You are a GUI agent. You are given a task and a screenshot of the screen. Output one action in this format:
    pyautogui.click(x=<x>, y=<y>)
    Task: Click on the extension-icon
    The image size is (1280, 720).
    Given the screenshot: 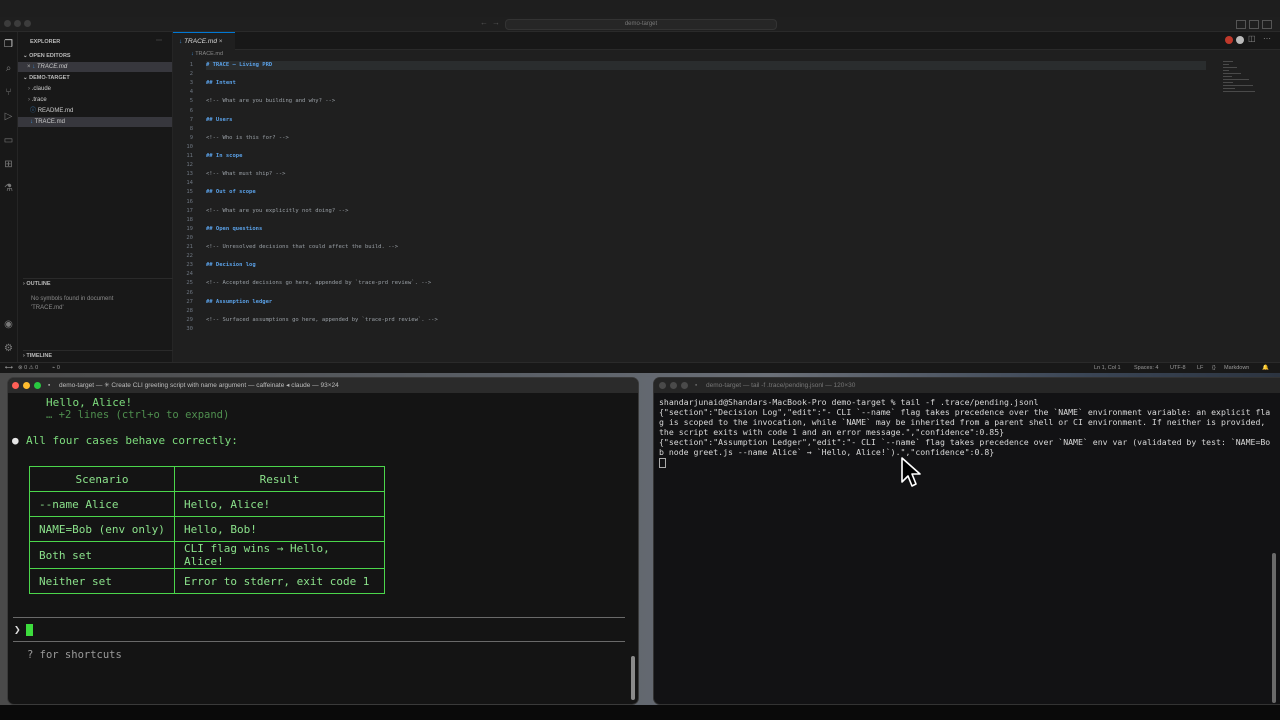 What is the action you would take?
    pyautogui.click(x=1229, y=40)
    